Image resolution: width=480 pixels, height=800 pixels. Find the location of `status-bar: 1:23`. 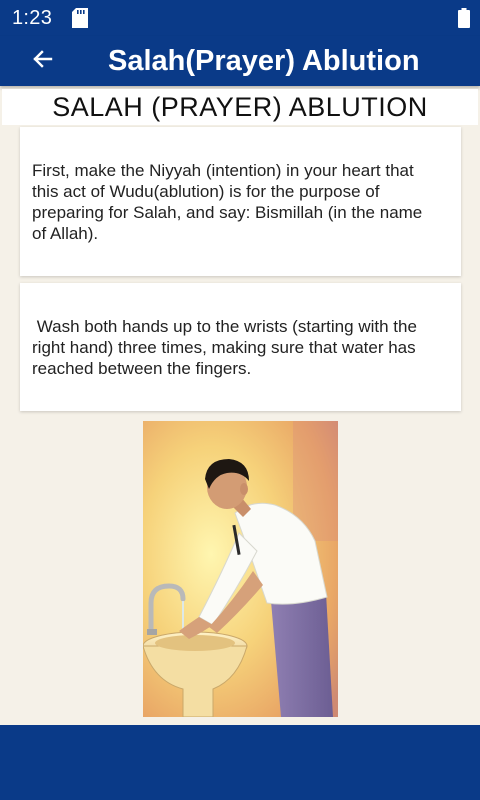

status-bar: 1:23 is located at coordinates (240, 18).